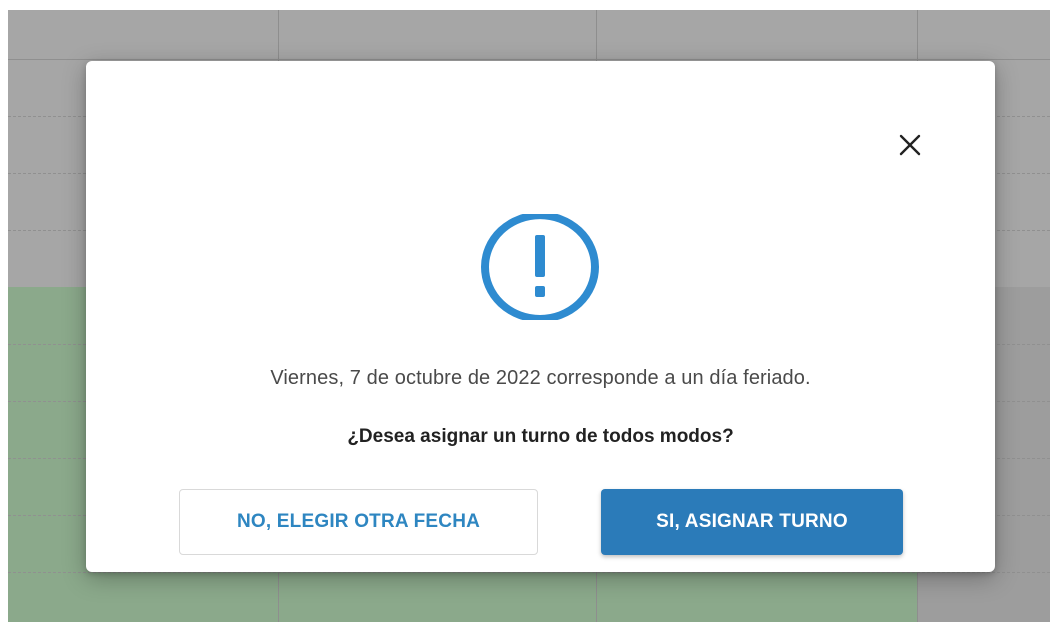 The height and width of the screenshot is (622, 1050). Describe the element at coordinates (910, 145) in the screenshot. I see `close-icon` at that location.